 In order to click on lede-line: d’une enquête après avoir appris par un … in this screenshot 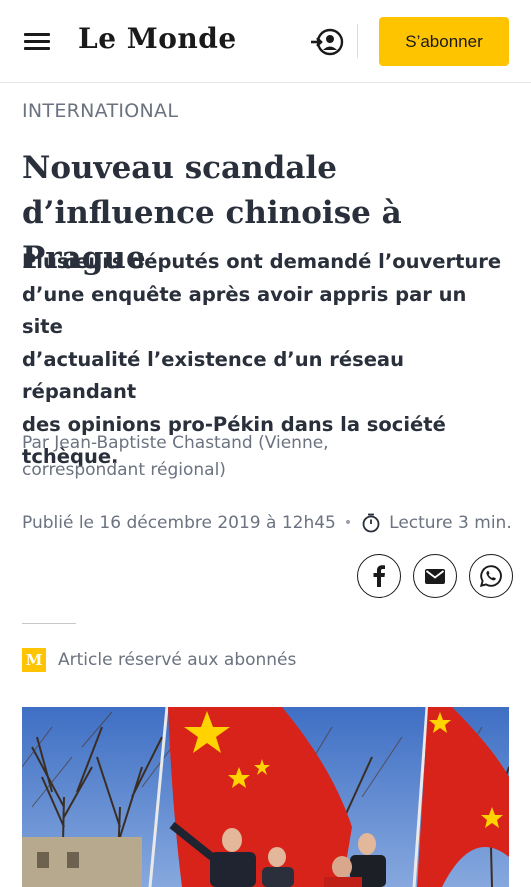, I will do `click(244, 310)`.